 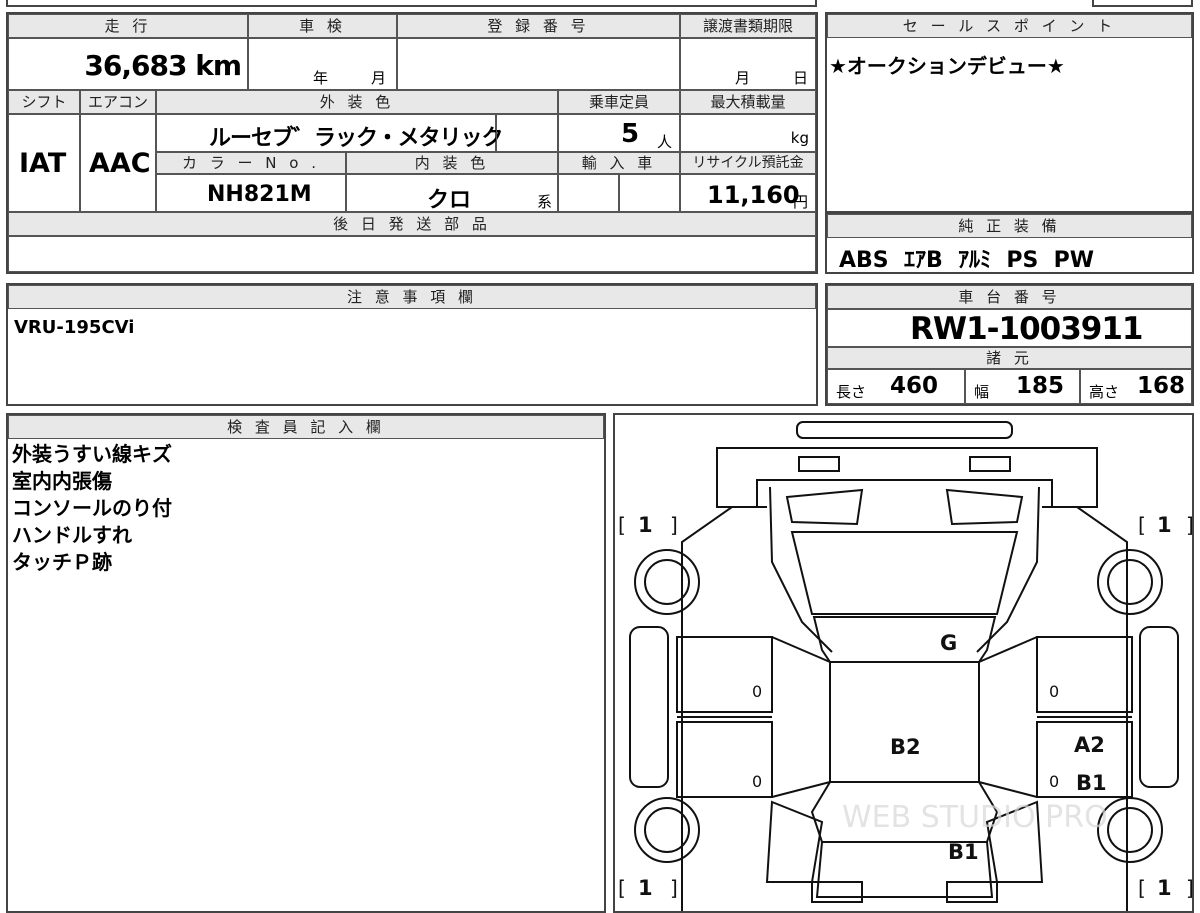 I want to click on shift-label: シフト, so click(x=44, y=102).